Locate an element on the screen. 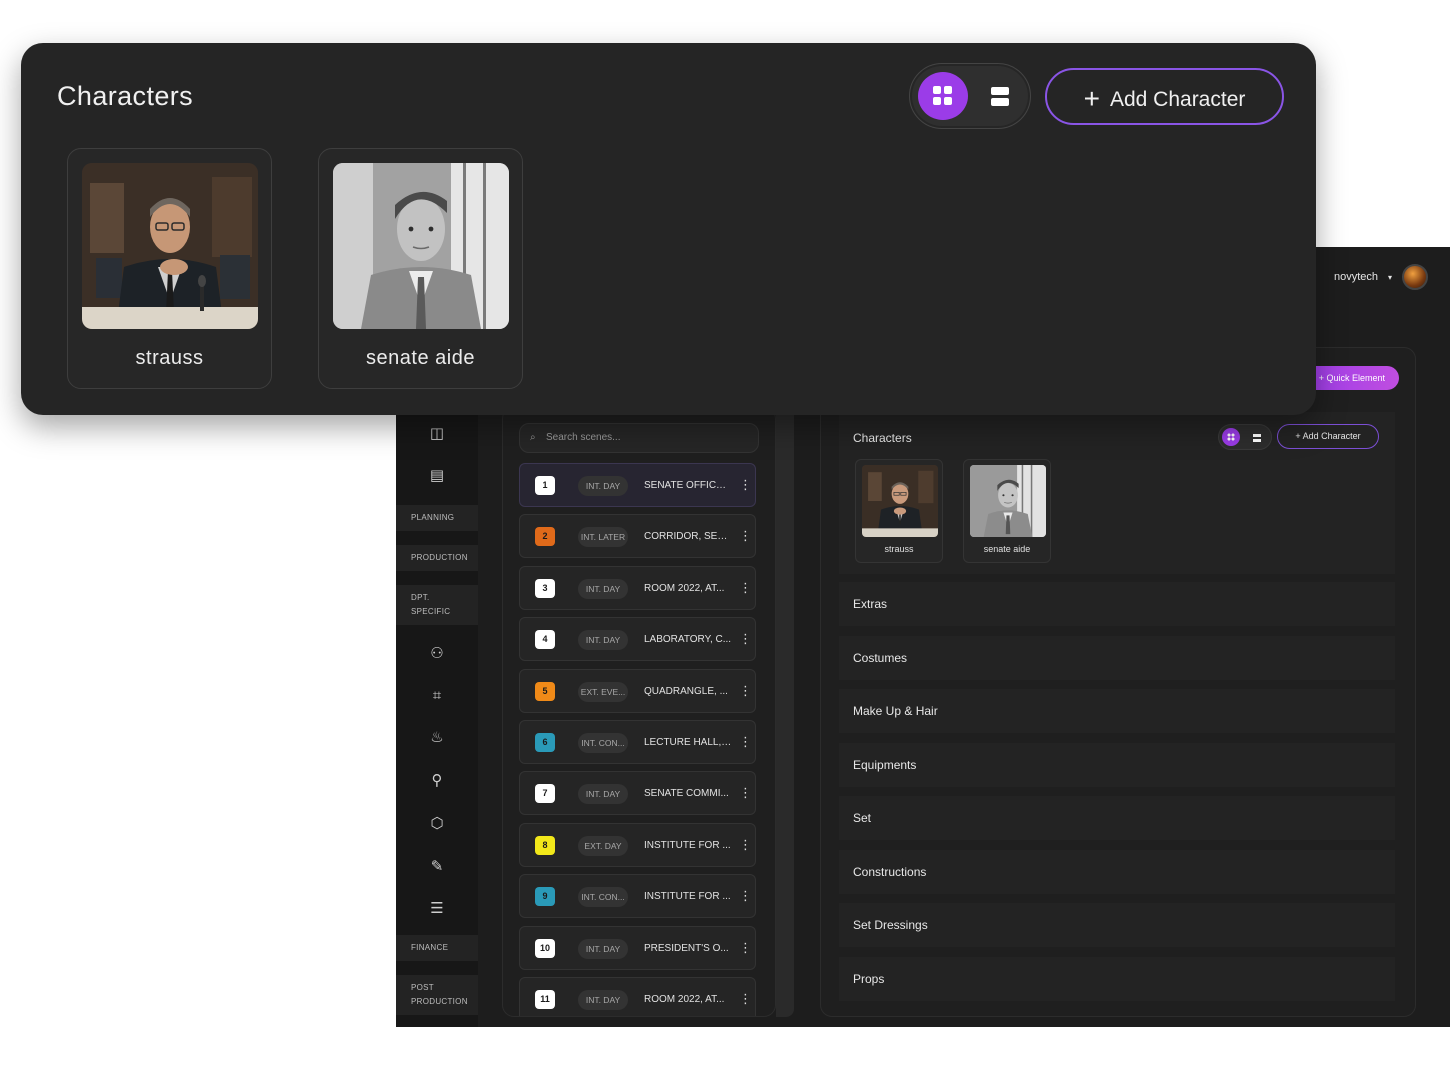 The height and width of the screenshot is (1080, 1450). grid-icon is located at coordinates (943, 96).